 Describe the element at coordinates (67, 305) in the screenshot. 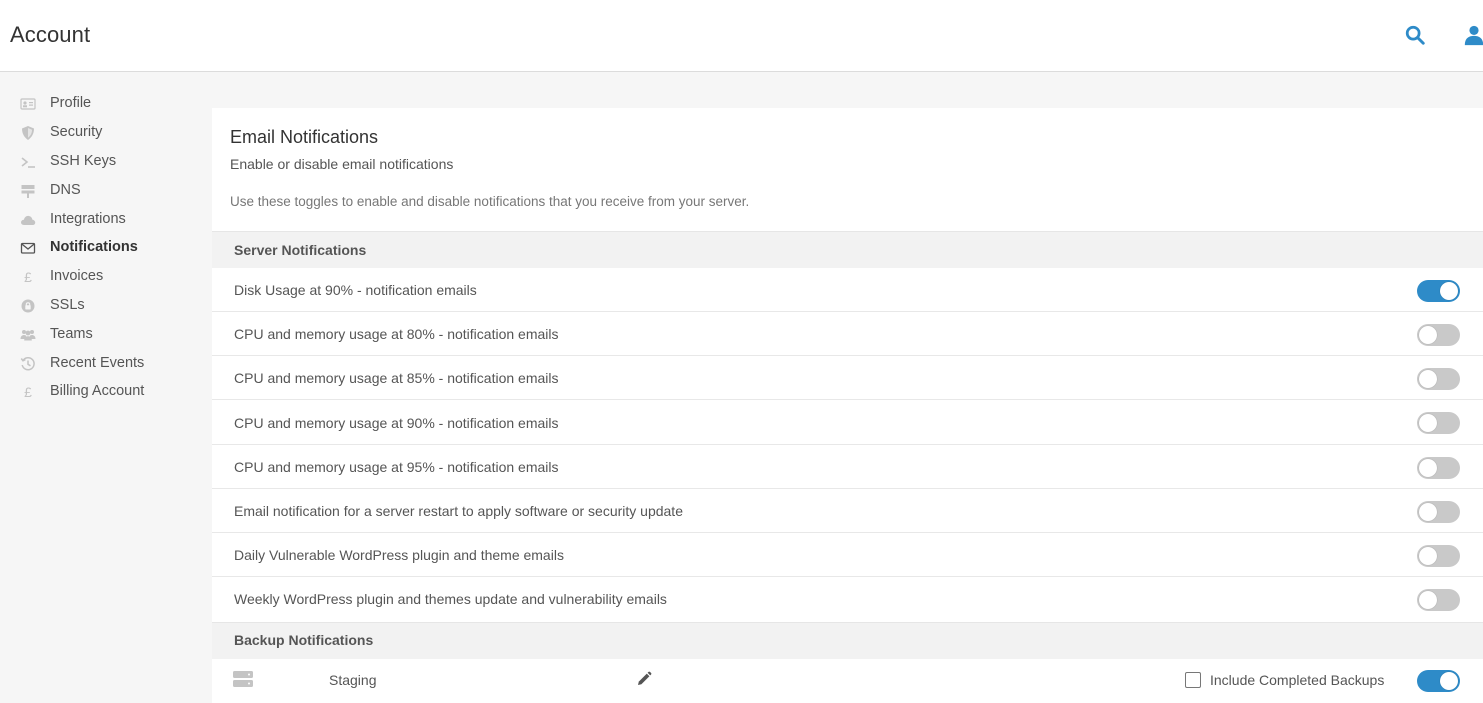

I see `sidebar-item-label: SSLs` at that location.